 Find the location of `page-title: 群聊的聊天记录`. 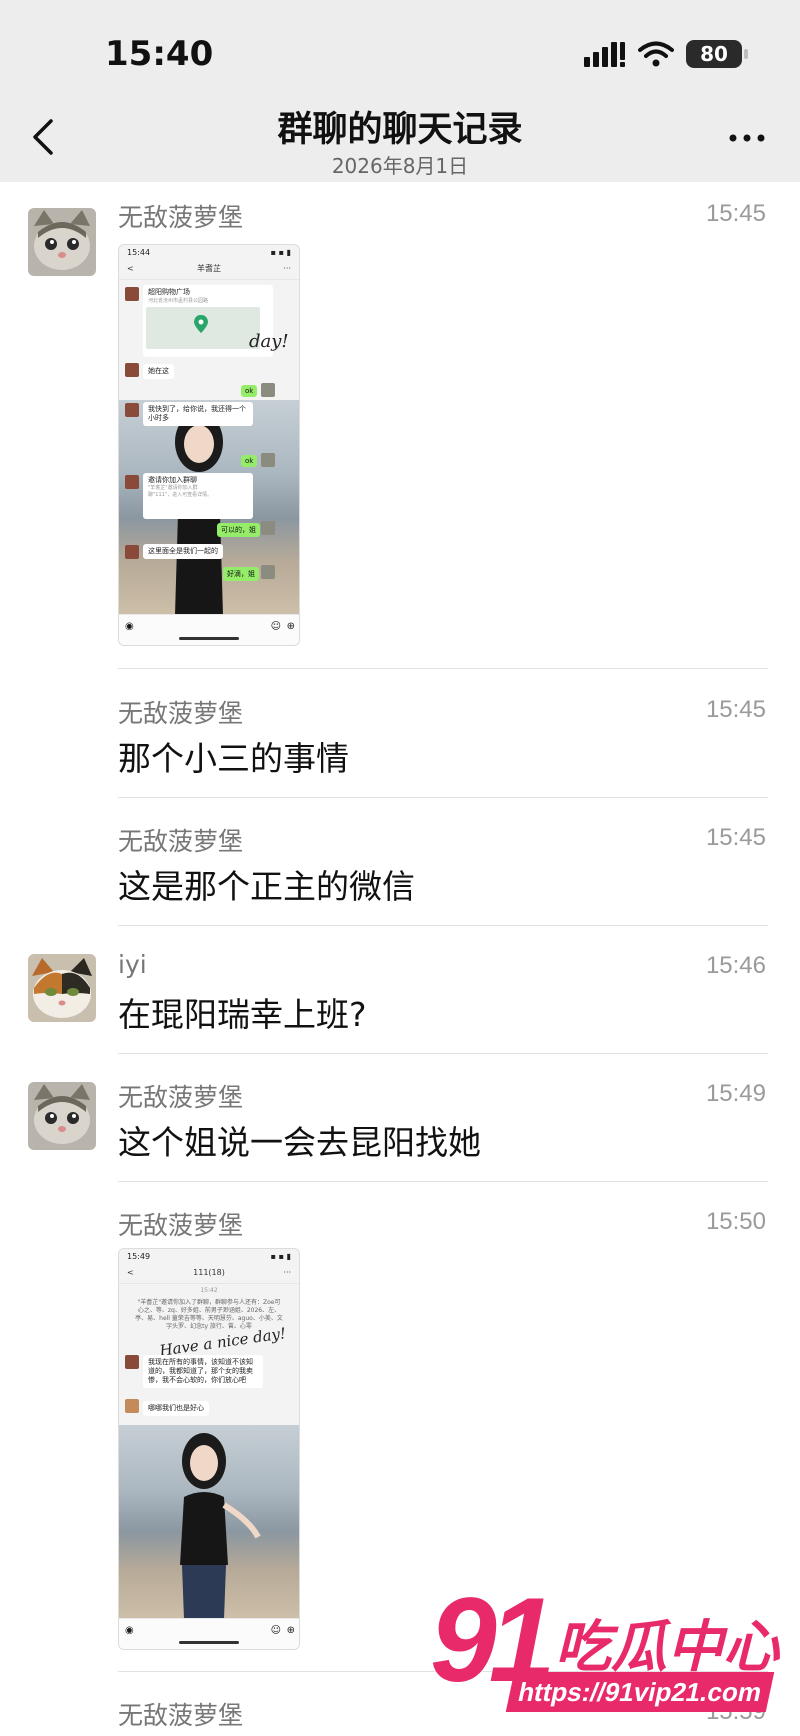

page-title: 群聊的聊天记录 is located at coordinates (400, 130).